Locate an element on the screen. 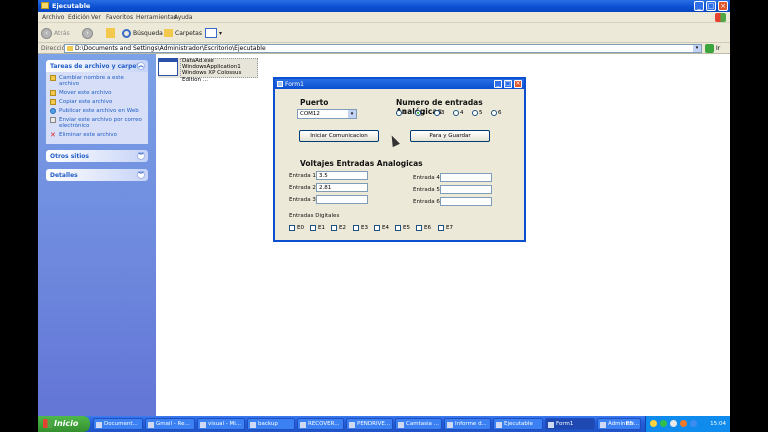  radio-3: 3 is located at coordinates (439, 113).